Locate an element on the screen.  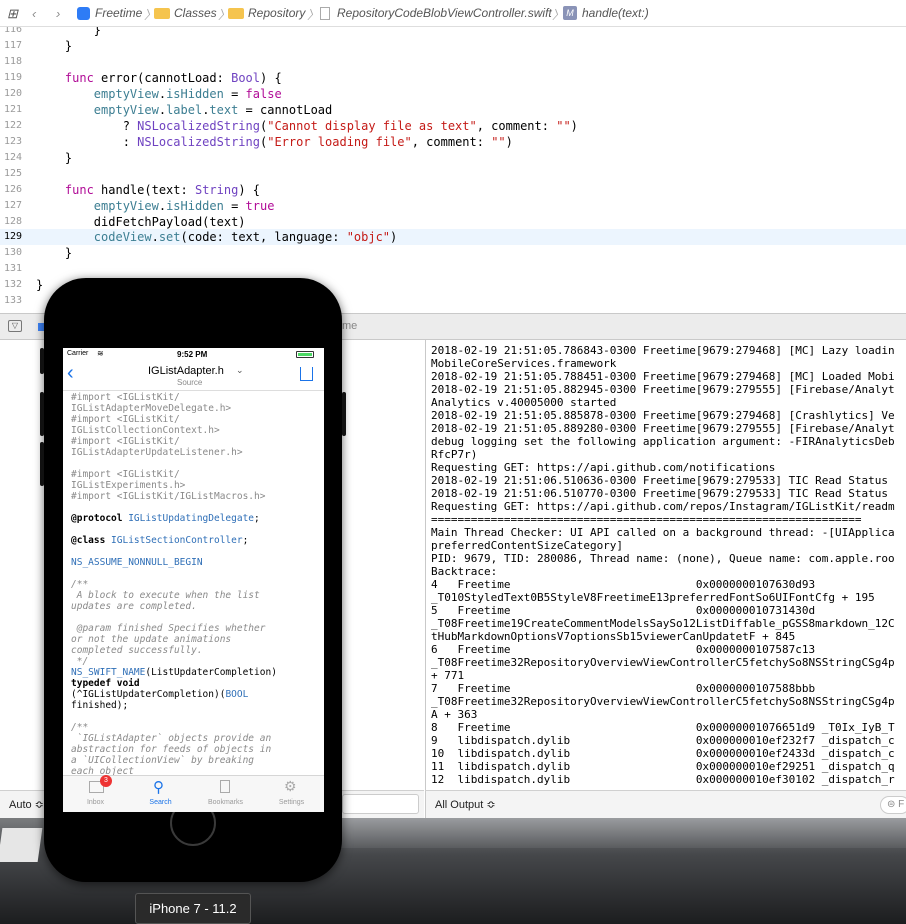
source-line: #import <IGListKit/IGListMacros.h> is located at coordinates (168, 496).